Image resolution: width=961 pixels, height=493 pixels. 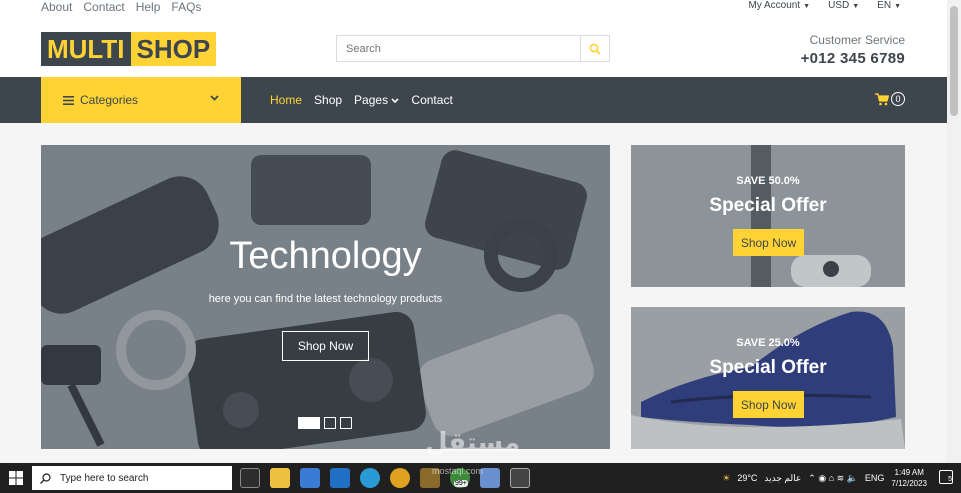 I want to click on nav-links: Home Shop Pages Contact, so click(x=361, y=100).